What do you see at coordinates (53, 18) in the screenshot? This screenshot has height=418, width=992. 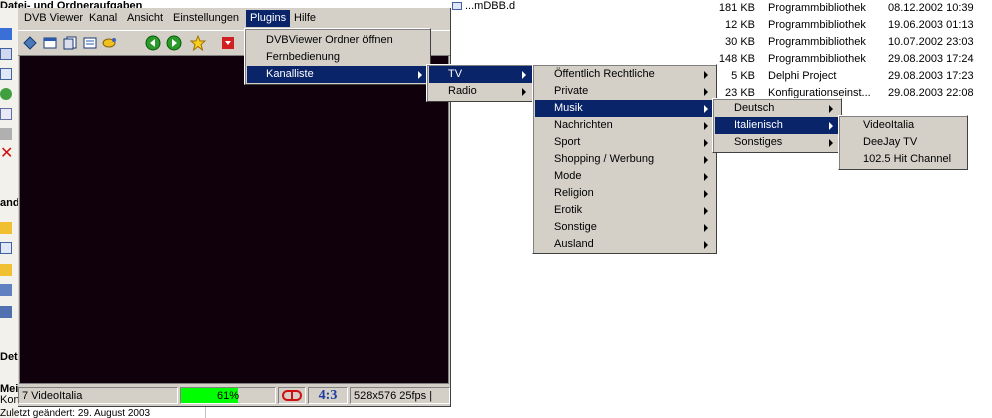 I see `menu-dvbviewer: DVB Viewer` at bounding box center [53, 18].